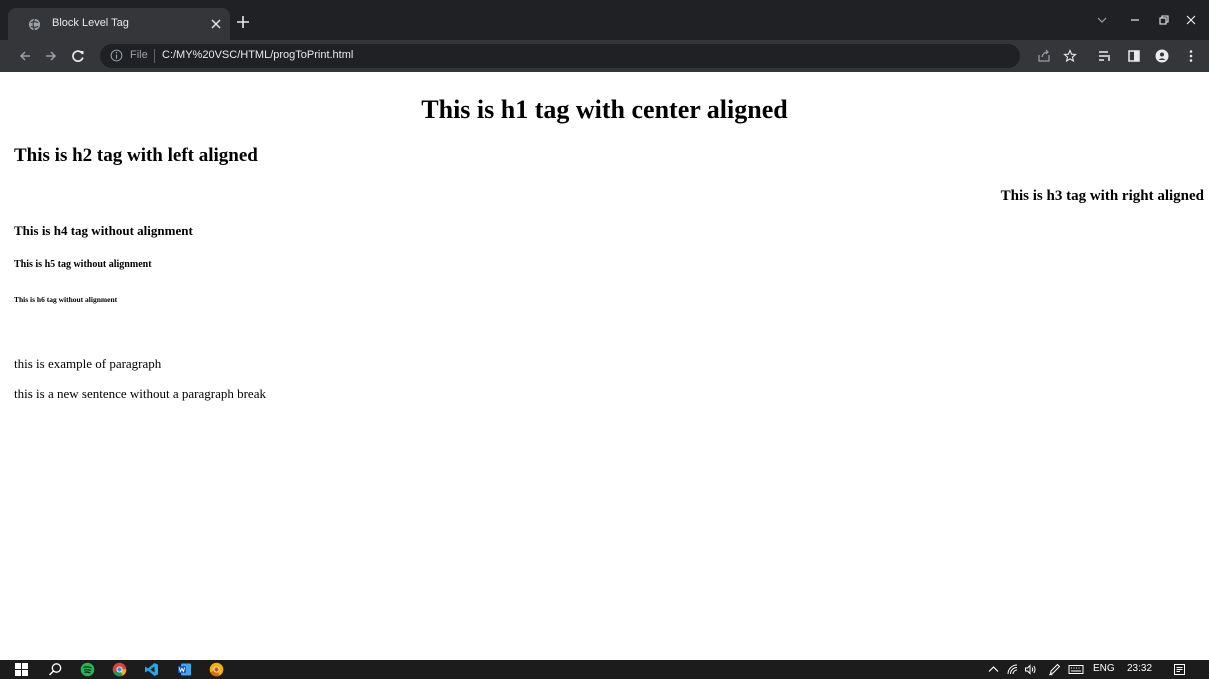 The height and width of the screenshot is (679, 1209). Describe the element at coordinates (1191, 56) in the screenshot. I see `kebab-menu-icon` at that location.